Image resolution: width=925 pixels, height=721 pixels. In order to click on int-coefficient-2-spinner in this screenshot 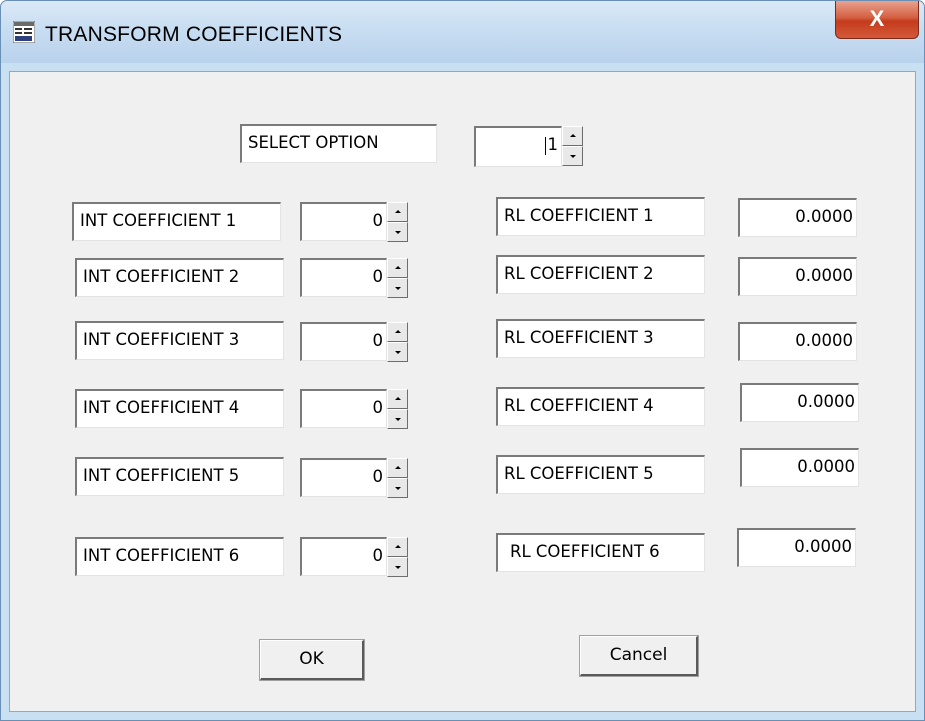, I will do `click(397, 278)`.